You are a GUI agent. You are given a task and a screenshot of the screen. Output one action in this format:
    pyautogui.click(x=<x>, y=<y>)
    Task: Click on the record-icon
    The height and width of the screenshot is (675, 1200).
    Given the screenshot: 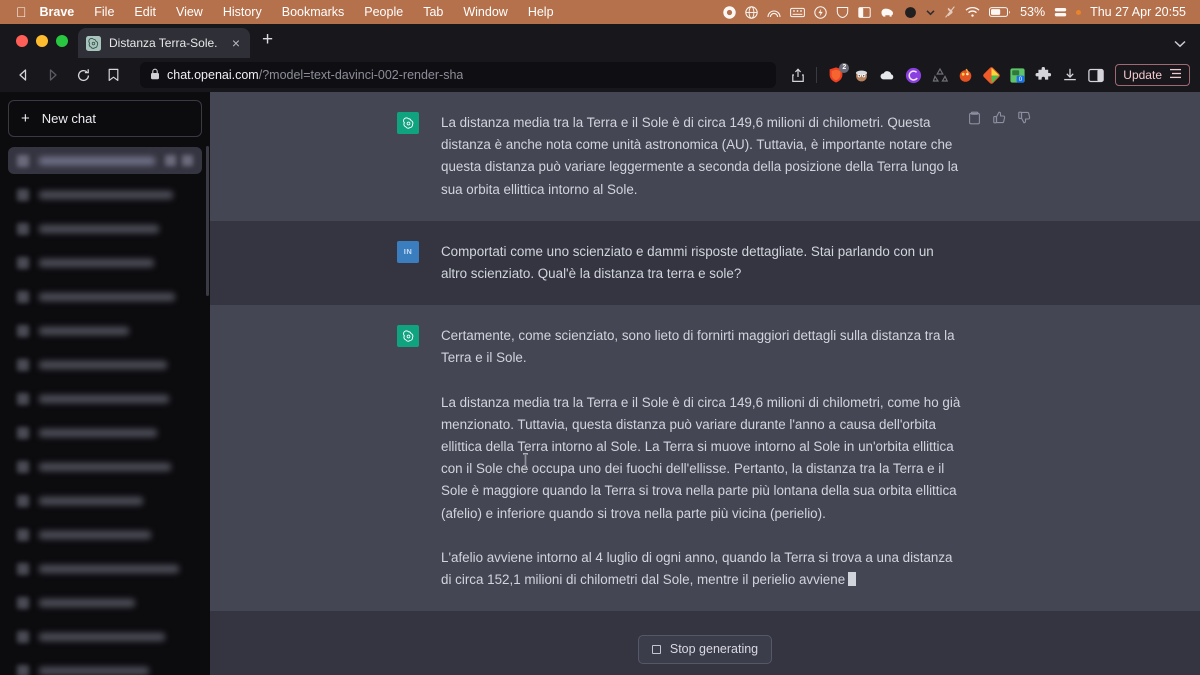 What is the action you would take?
    pyautogui.click(x=729, y=12)
    